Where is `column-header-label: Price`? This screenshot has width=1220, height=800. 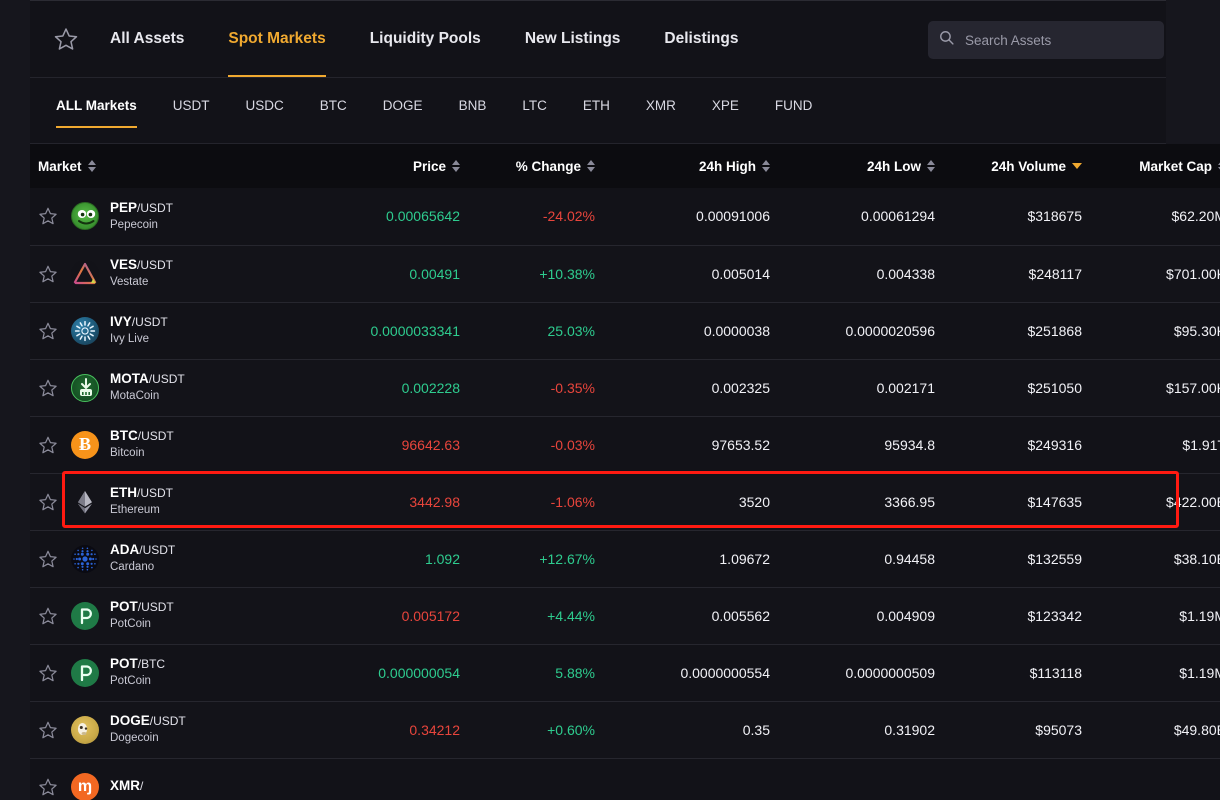 column-header-label: Price is located at coordinates (429, 166).